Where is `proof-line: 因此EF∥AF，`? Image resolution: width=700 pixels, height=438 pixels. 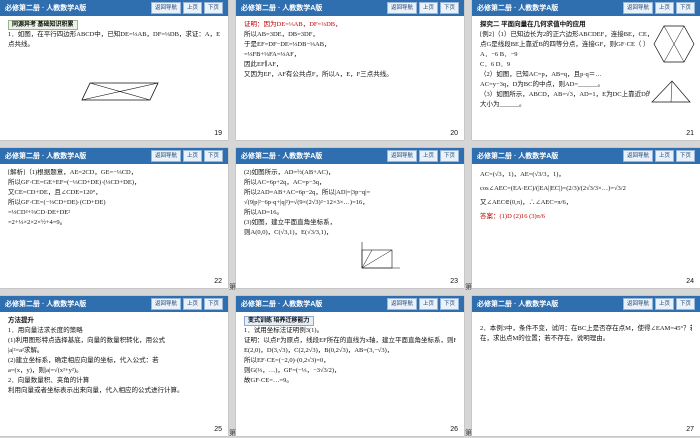 proof-line: 因此EF∥AF， is located at coordinates (263, 64).